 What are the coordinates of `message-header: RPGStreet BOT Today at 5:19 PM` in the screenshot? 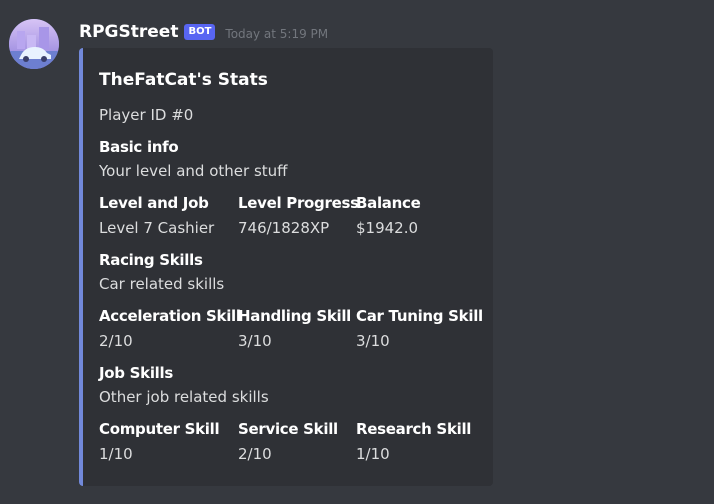 It's located at (203, 32).